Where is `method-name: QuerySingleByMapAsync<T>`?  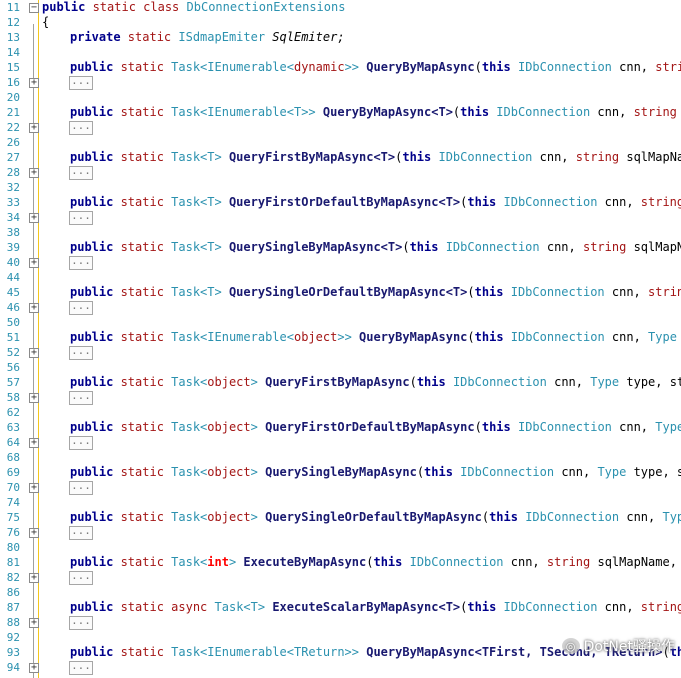 method-name: QuerySingleByMapAsync<T> is located at coordinates (315, 247).